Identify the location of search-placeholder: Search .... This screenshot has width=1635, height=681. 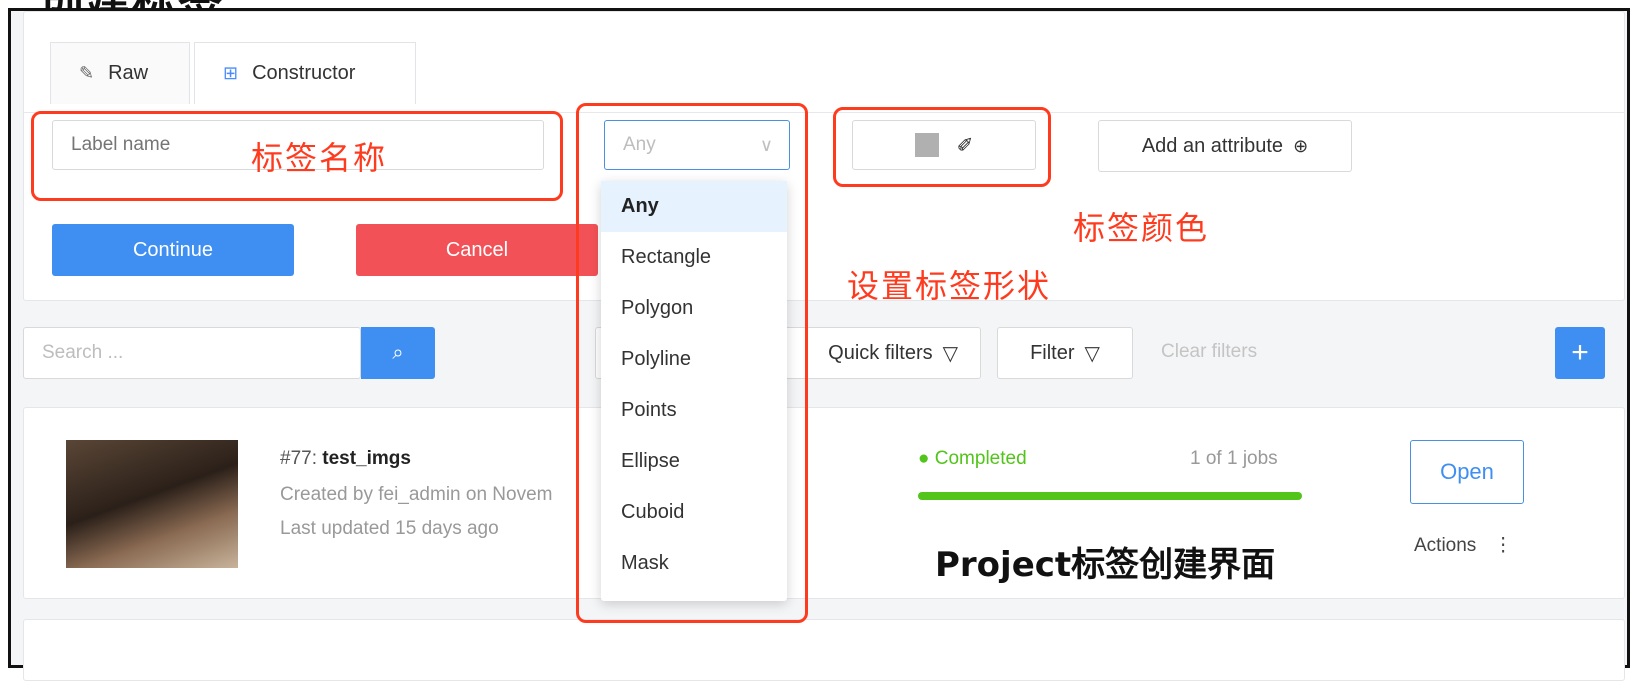
(83, 352).